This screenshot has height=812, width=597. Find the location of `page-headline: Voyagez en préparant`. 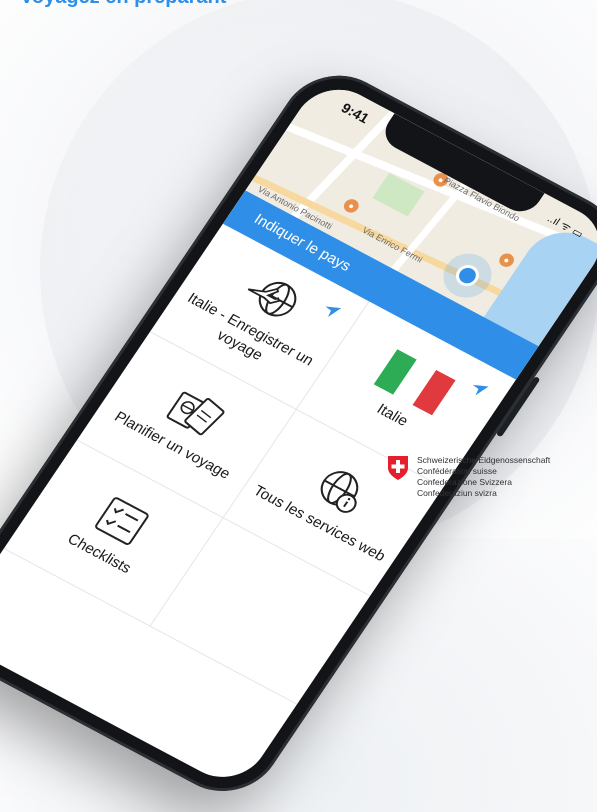

page-headline: Voyagez en préparant is located at coordinates (123, 4).